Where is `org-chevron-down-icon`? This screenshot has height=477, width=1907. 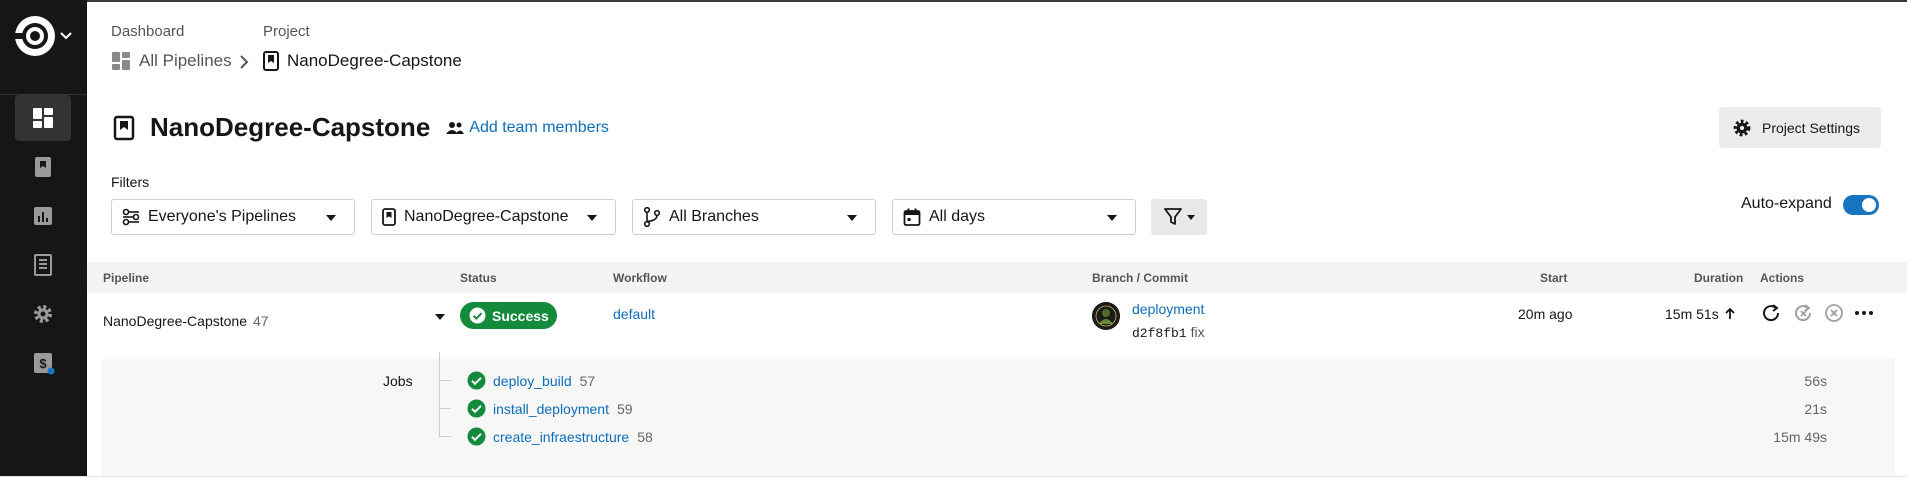 org-chevron-down-icon is located at coordinates (66, 36).